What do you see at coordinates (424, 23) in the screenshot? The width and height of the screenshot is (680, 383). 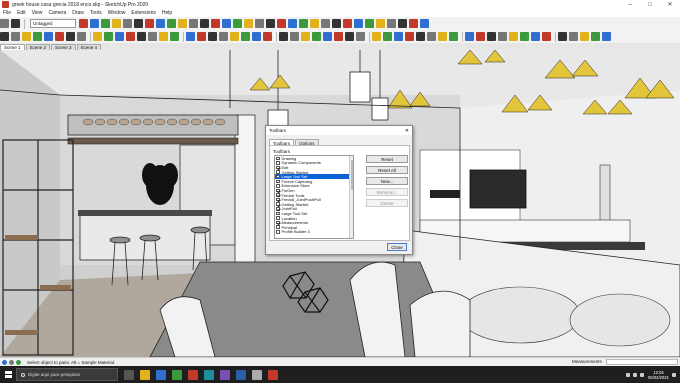 I see `monochrome-icon` at bounding box center [424, 23].